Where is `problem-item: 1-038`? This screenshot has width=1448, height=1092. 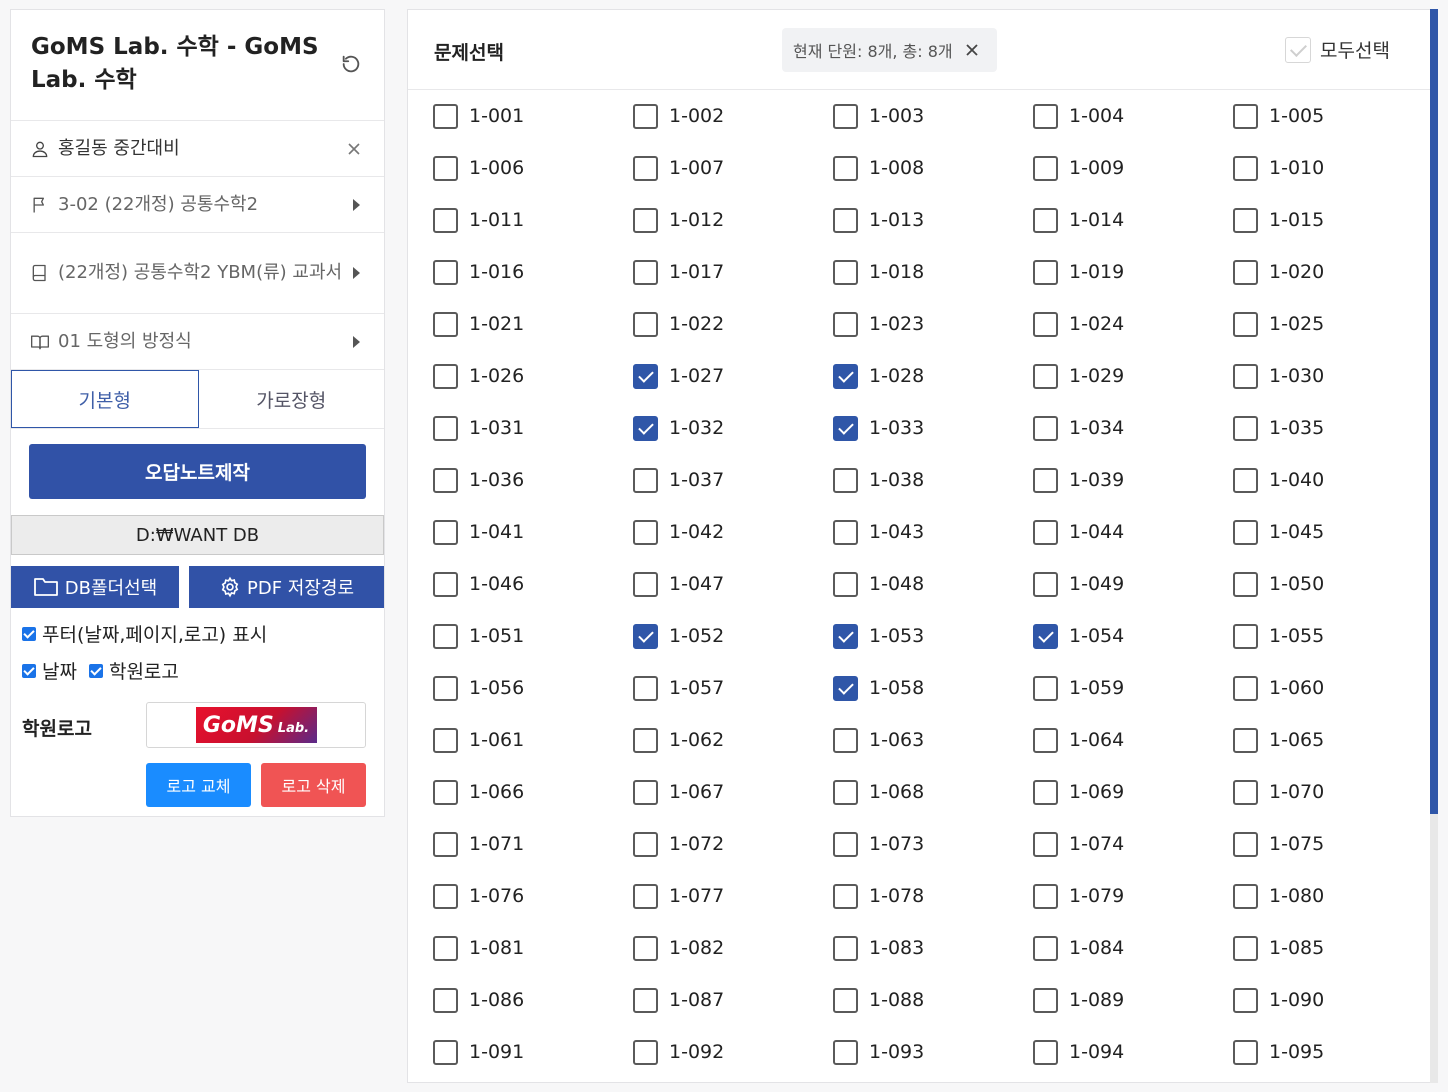 problem-item: 1-038 is located at coordinates (933, 494).